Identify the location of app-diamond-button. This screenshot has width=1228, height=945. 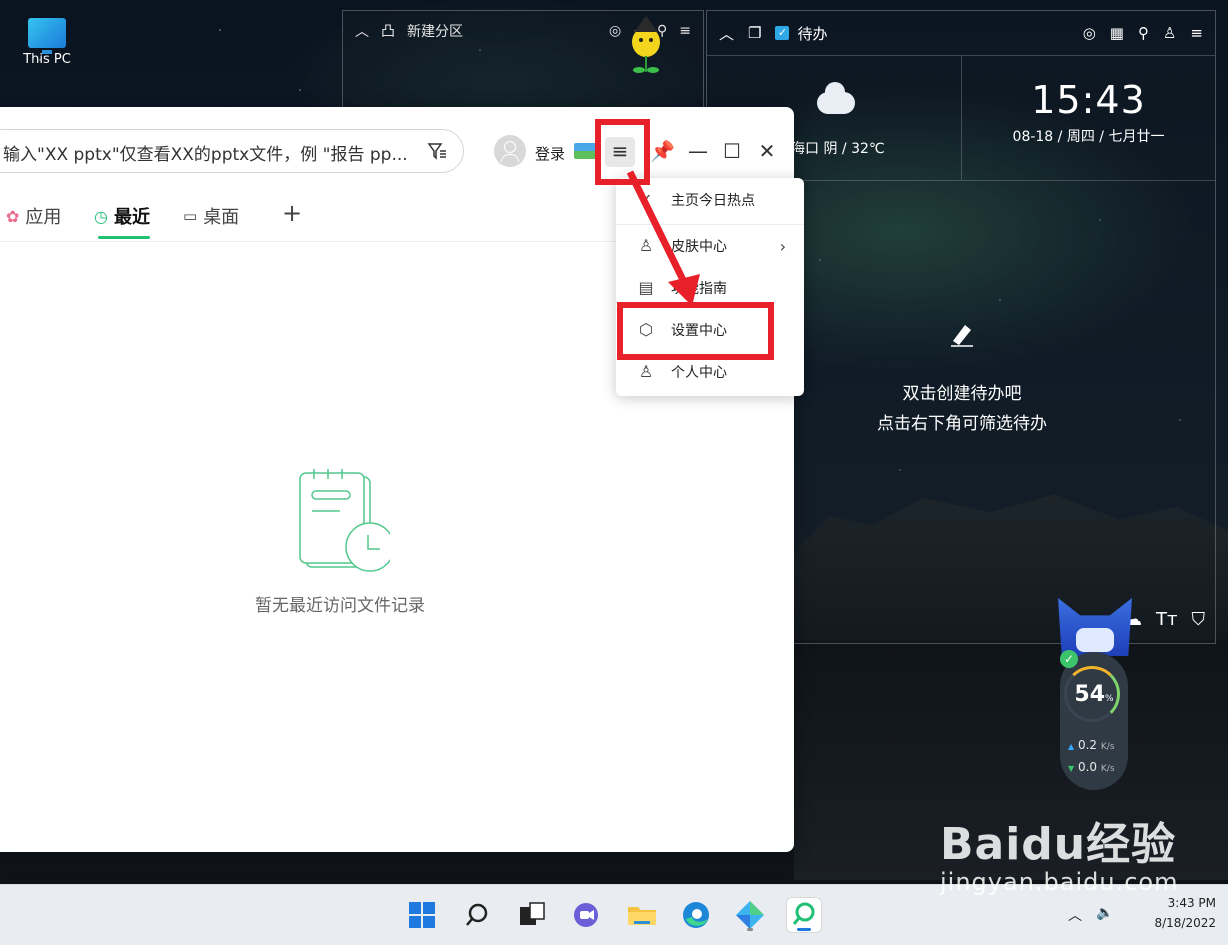
(750, 915).